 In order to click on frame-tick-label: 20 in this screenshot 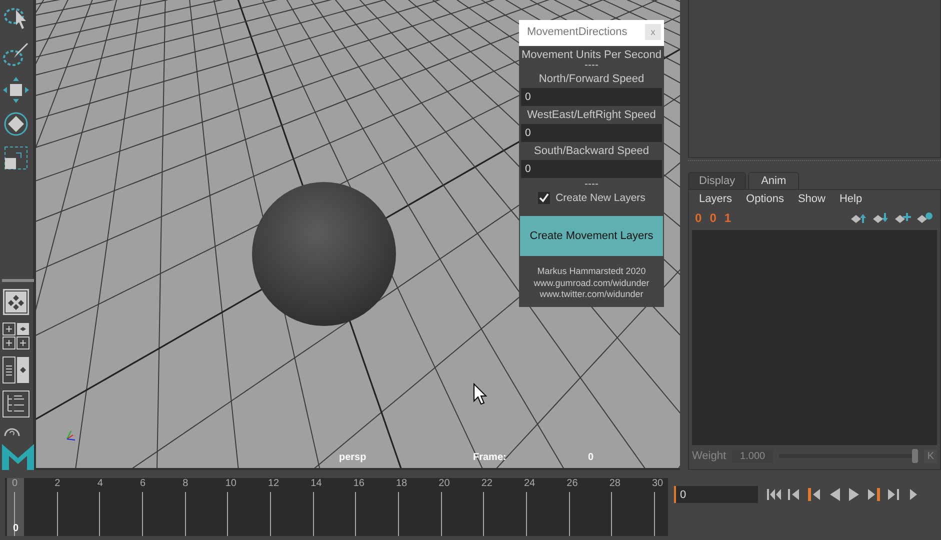, I will do `click(444, 483)`.